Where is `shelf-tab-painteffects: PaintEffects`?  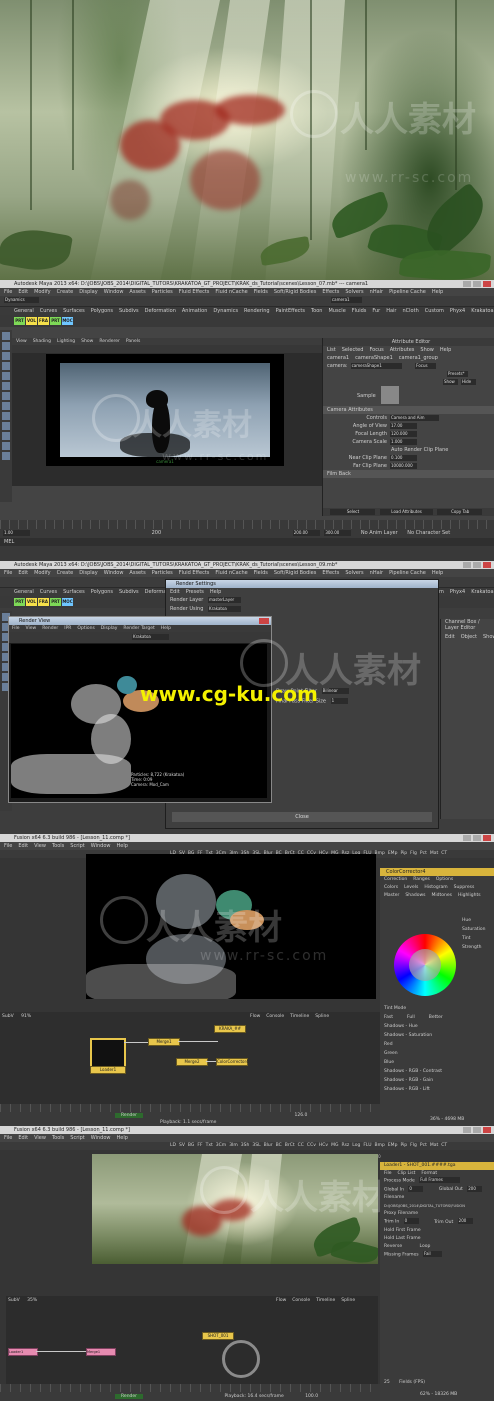 shelf-tab-painteffects: PaintEffects is located at coordinates (290, 311).